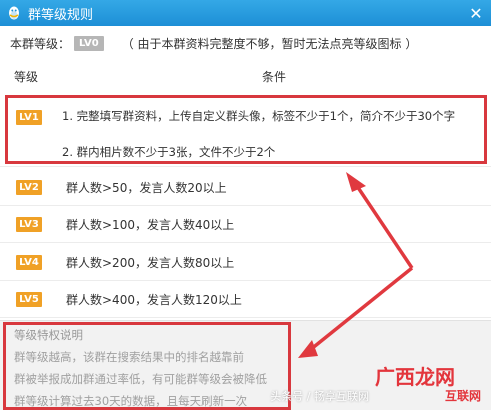 Image resolution: width=491 pixels, height=410 pixels. What do you see at coordinates (462, 396) in the screenshot?
I see `watermark-small: 互联网` at bounding box center [462, 396].